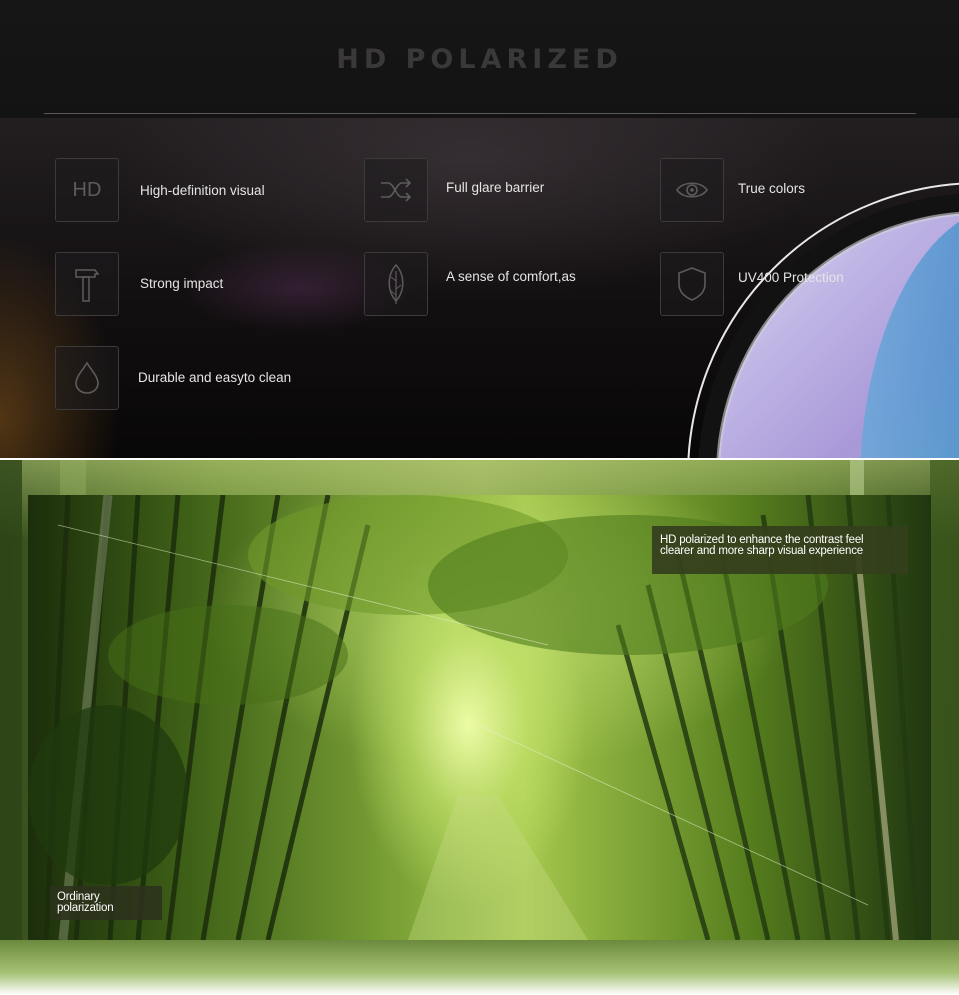 This screenshot has height=995, width=959. I want to click on feature-uv400: UV400 Protection, so click(752, 284).